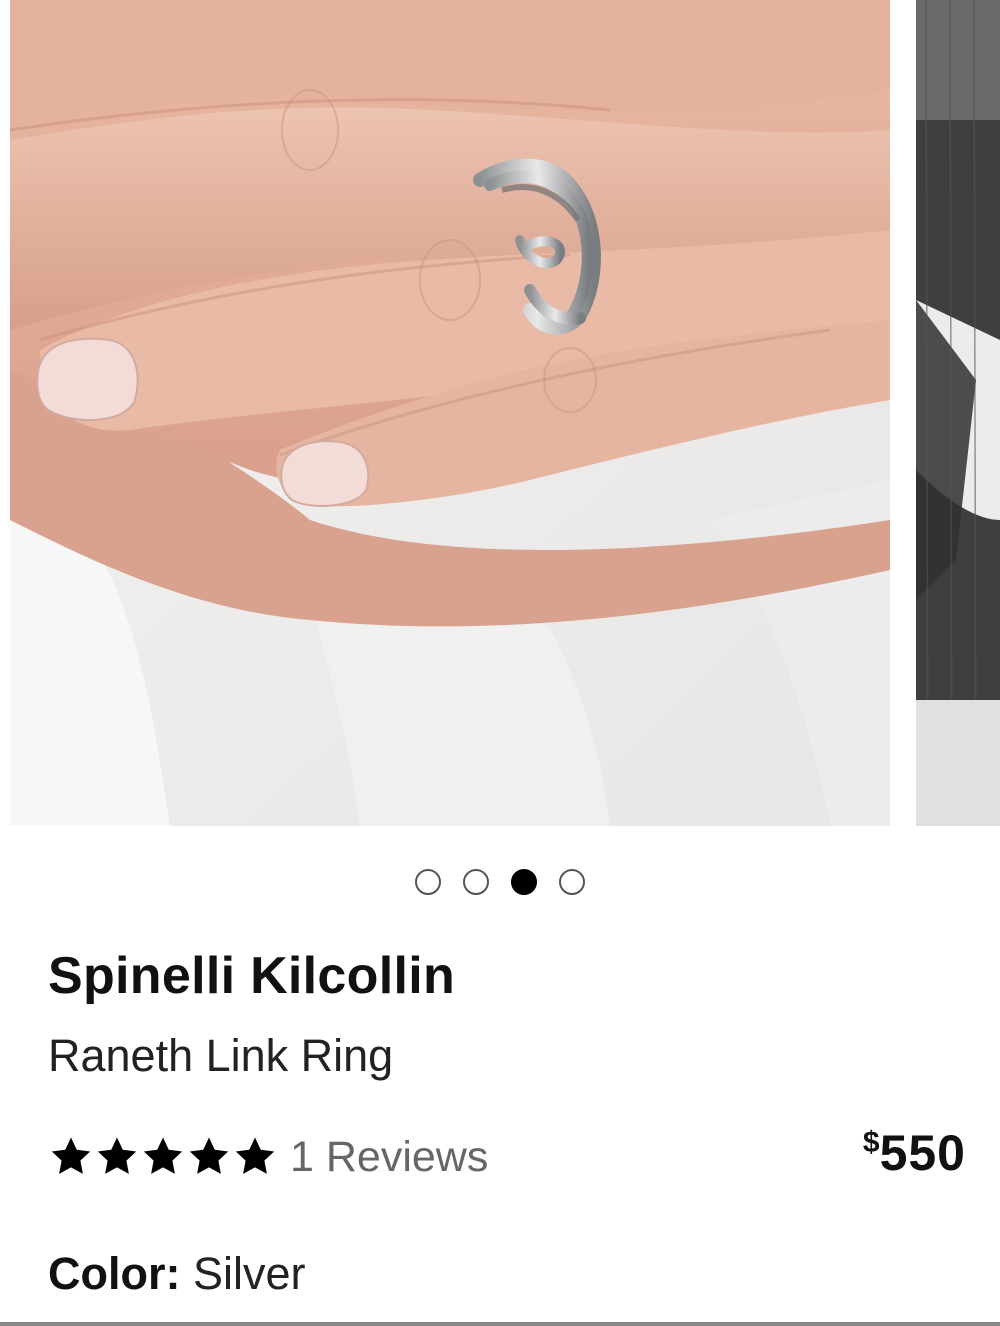 The width and height of the screenshot is (1000, 1326). I want to click on suit-photo, so click(958, 413).